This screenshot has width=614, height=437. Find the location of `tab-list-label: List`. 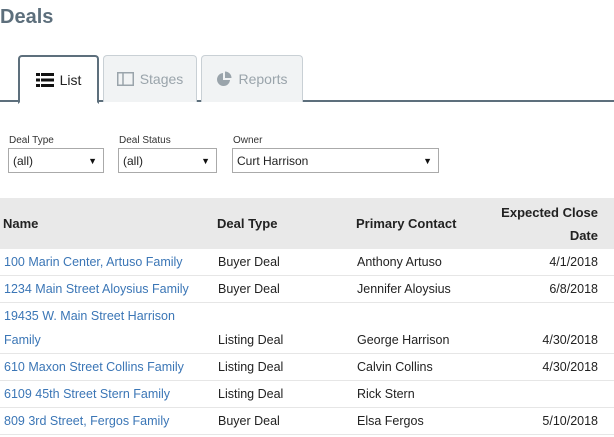

tab-list-label: List is located at coordinates (70, 79).